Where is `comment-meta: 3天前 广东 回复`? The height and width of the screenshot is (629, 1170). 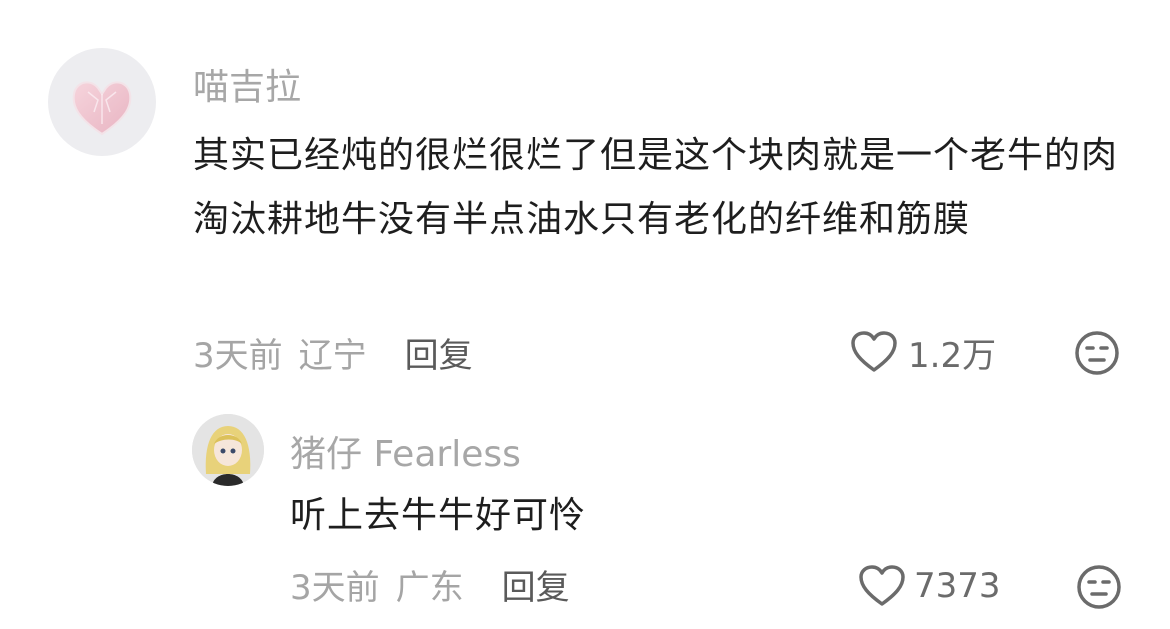
comment-meta: 3天前 广东 回复 is located at coordinates (430, 584).